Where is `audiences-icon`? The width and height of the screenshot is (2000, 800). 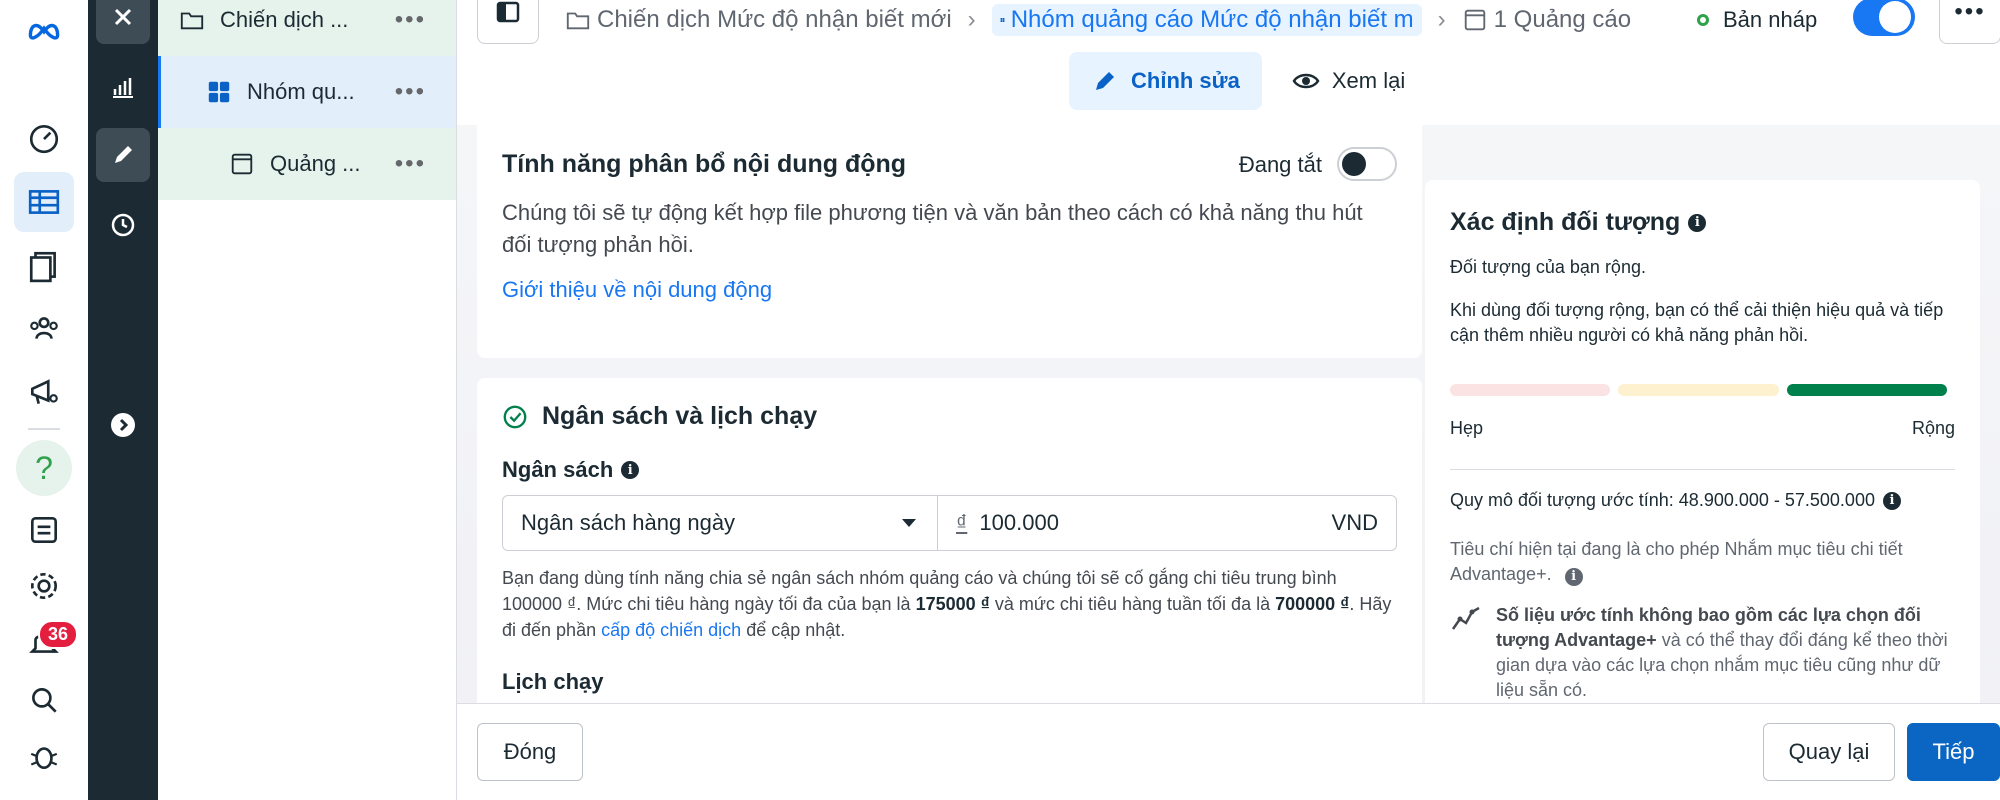 audiences-icon is located at coordinates (44, 328).